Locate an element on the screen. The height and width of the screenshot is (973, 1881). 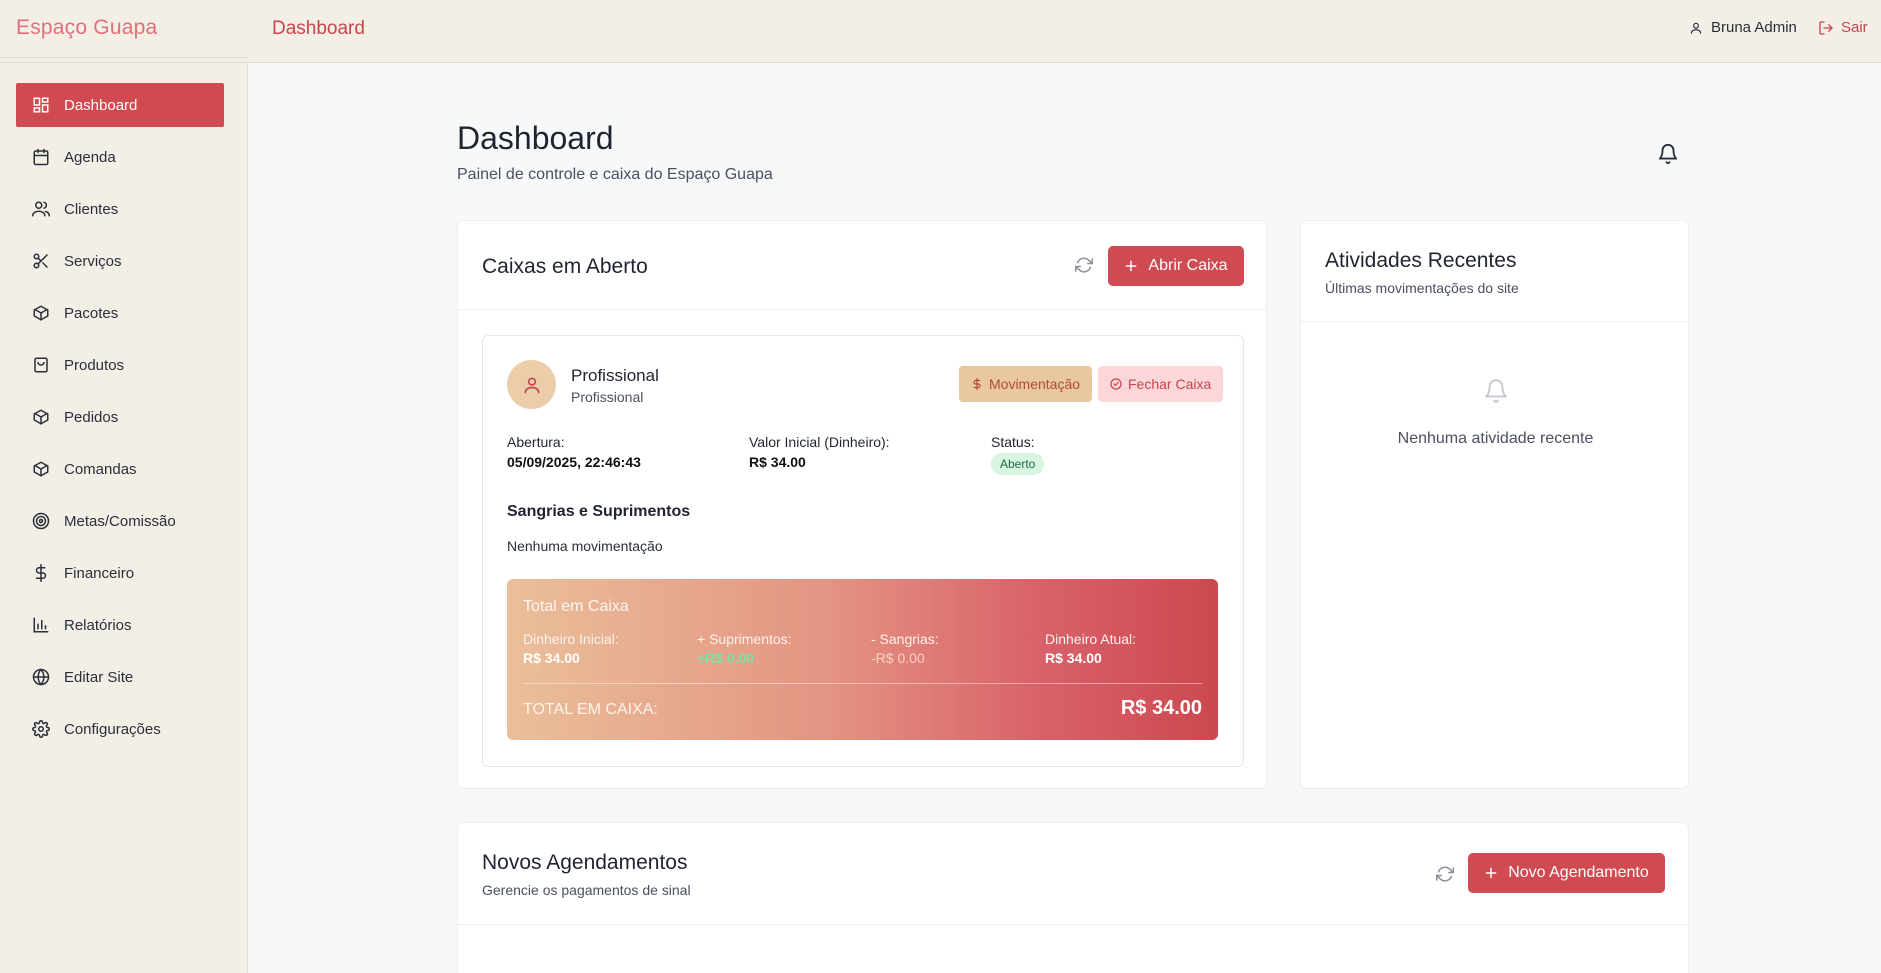
sidebar-item-produtos: Produtos is located at coordinates (120, 365).